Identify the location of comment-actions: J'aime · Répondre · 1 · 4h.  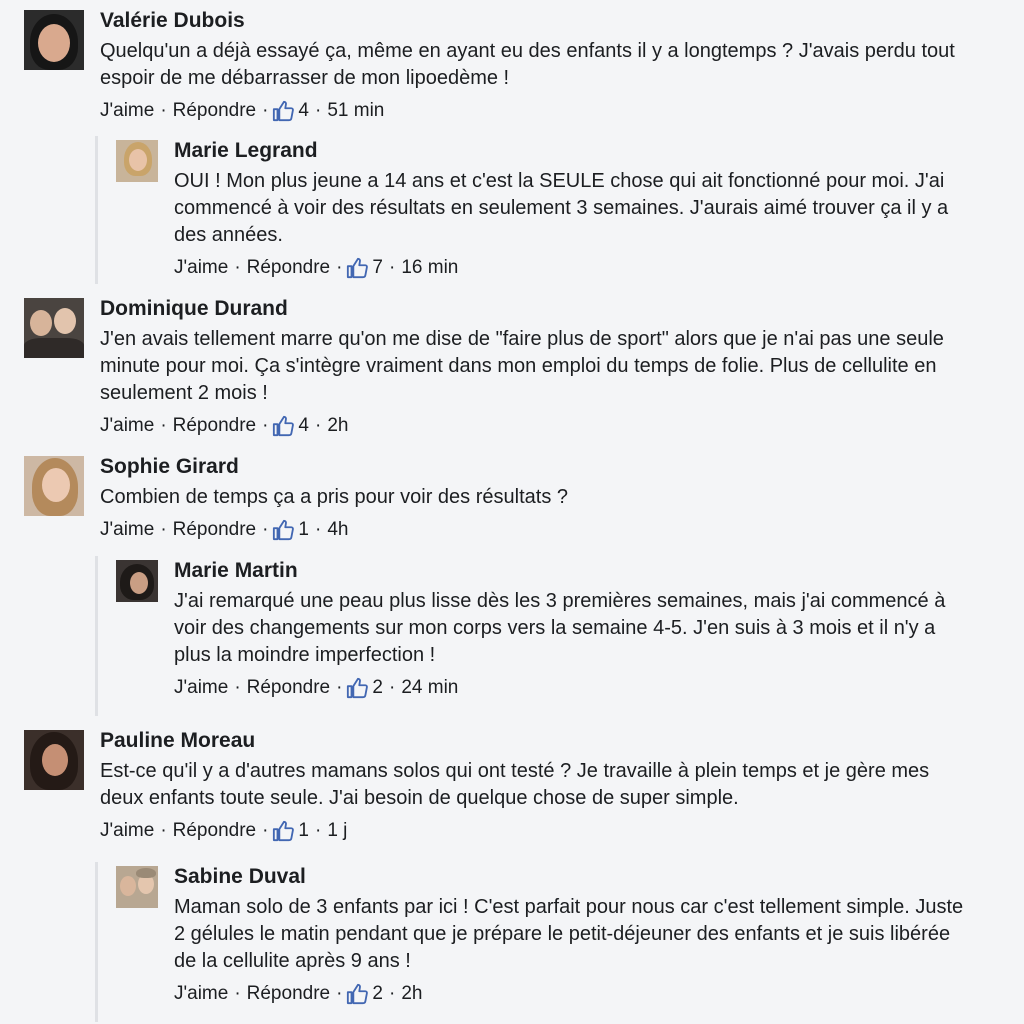
(224, 530).